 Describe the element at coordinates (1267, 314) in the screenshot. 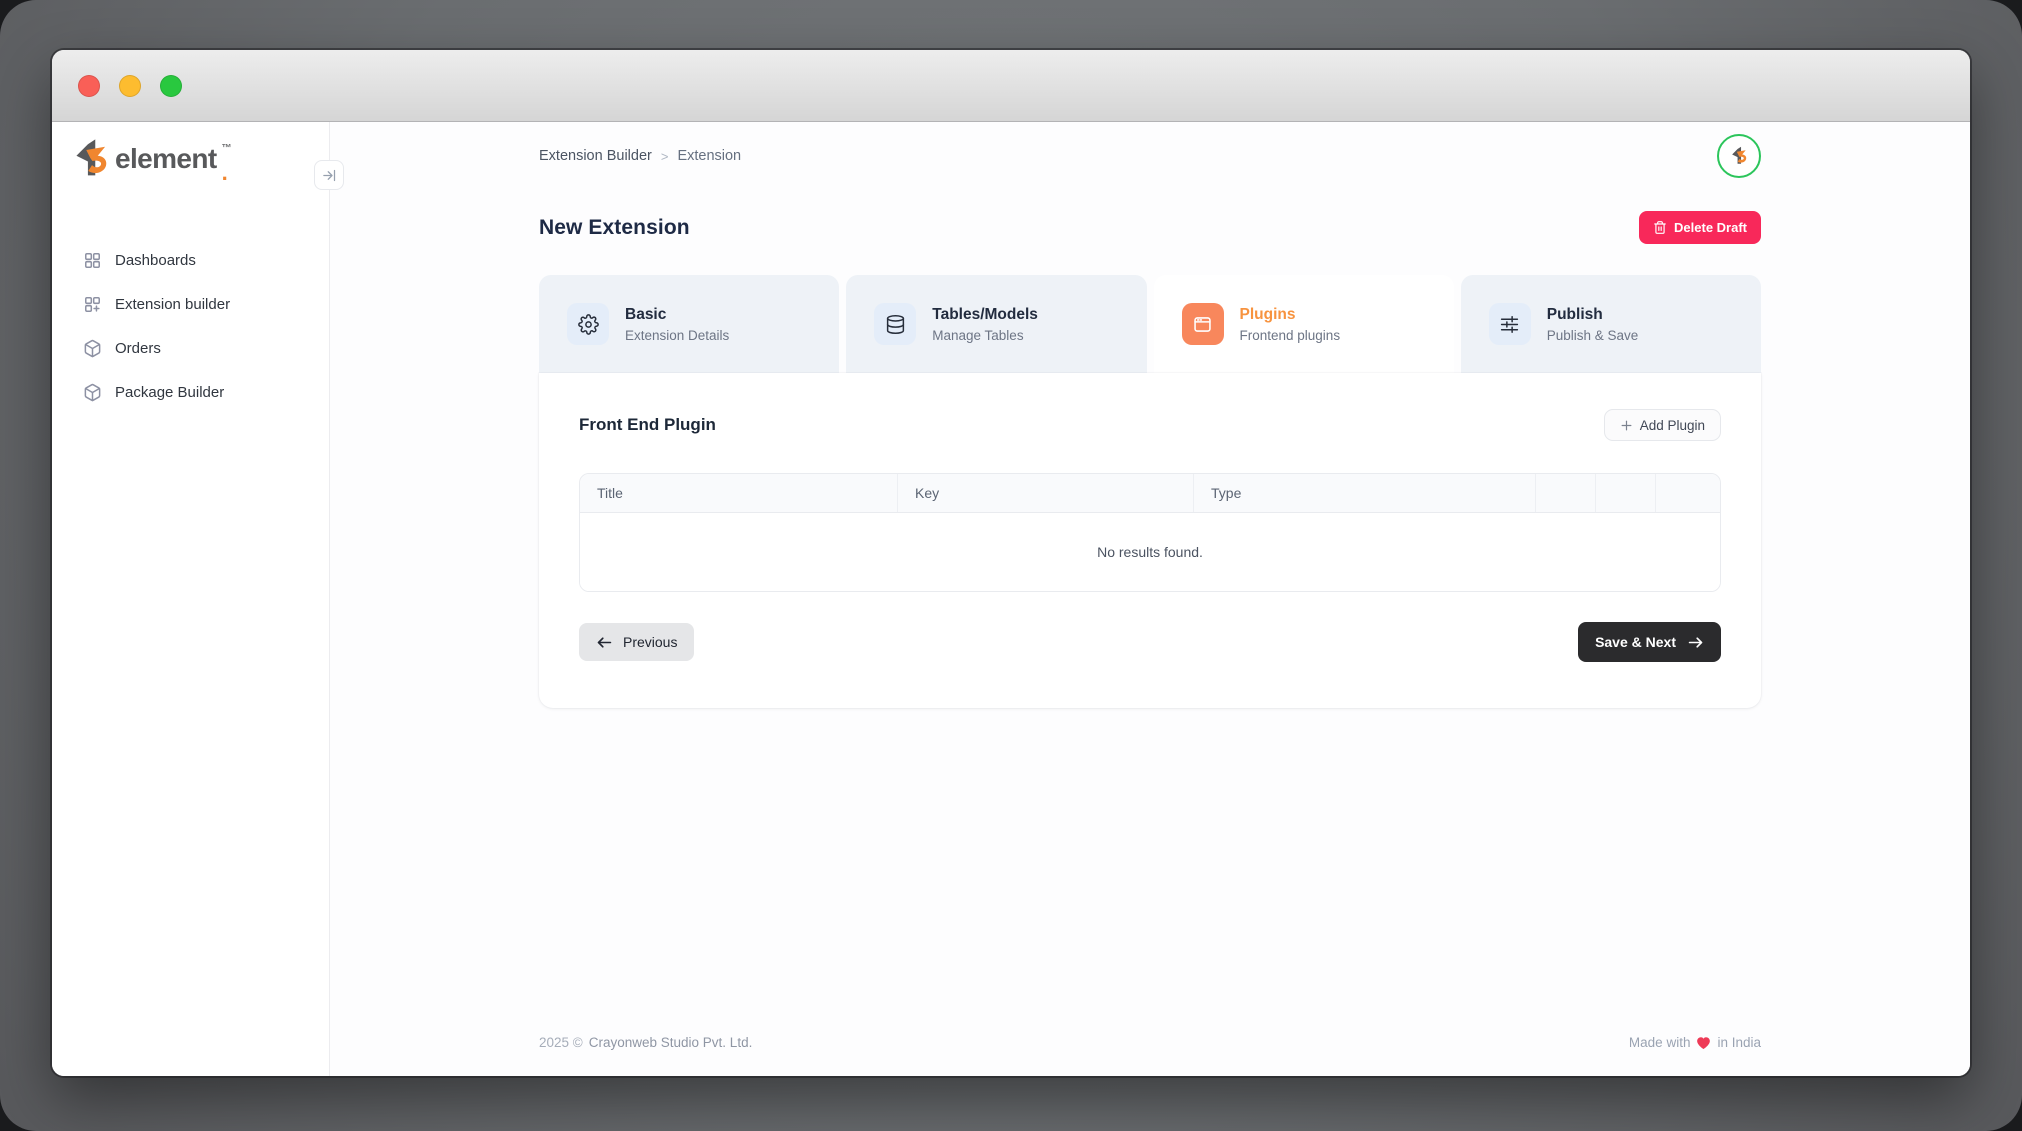

I see `tab-title: Plugins` at that location.